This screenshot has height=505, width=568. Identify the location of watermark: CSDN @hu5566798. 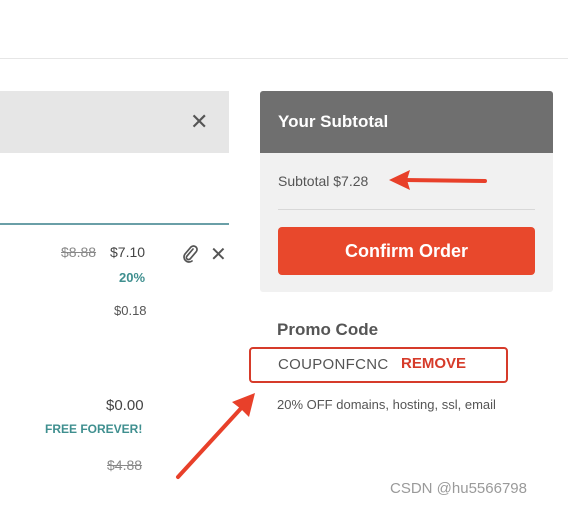
(458, 488).